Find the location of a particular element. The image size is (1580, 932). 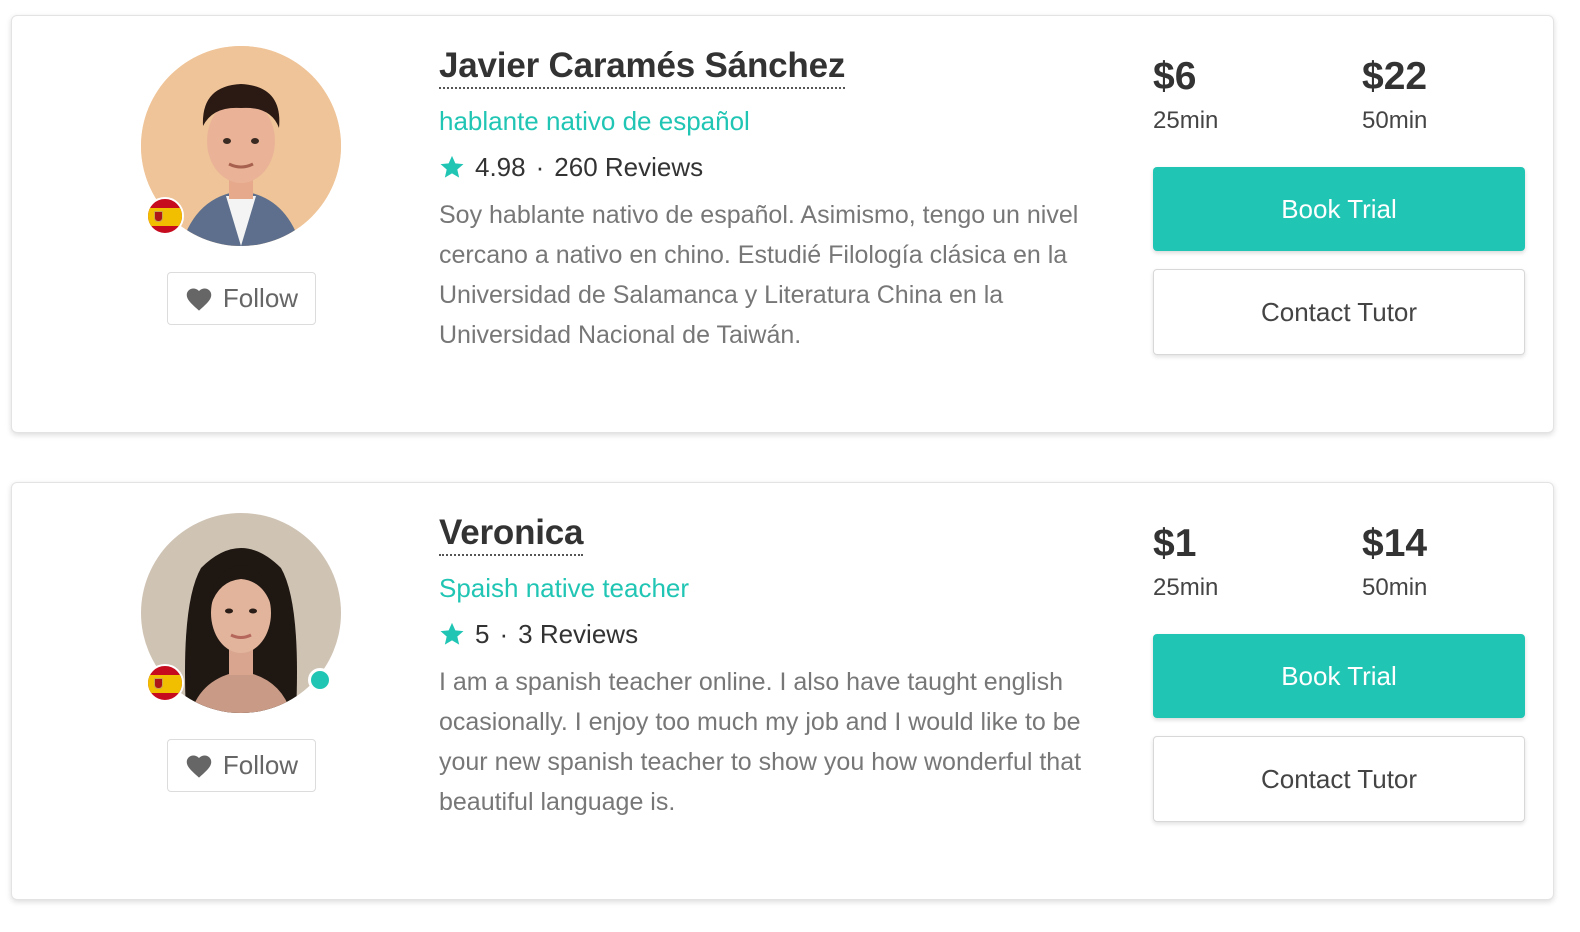

price-option: $22 50min is located at coordinates (1394, 96).